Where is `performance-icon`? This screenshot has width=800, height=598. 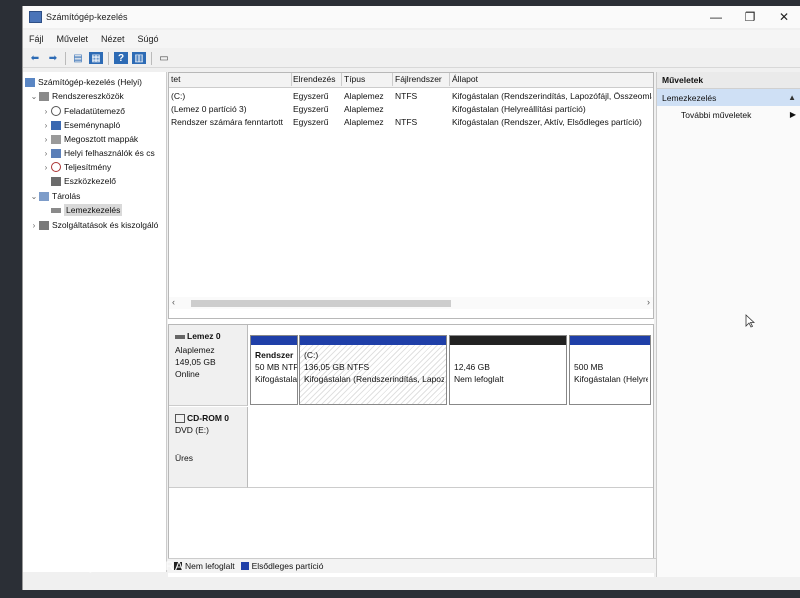
performance-icon is located at coordinates (56, 167).